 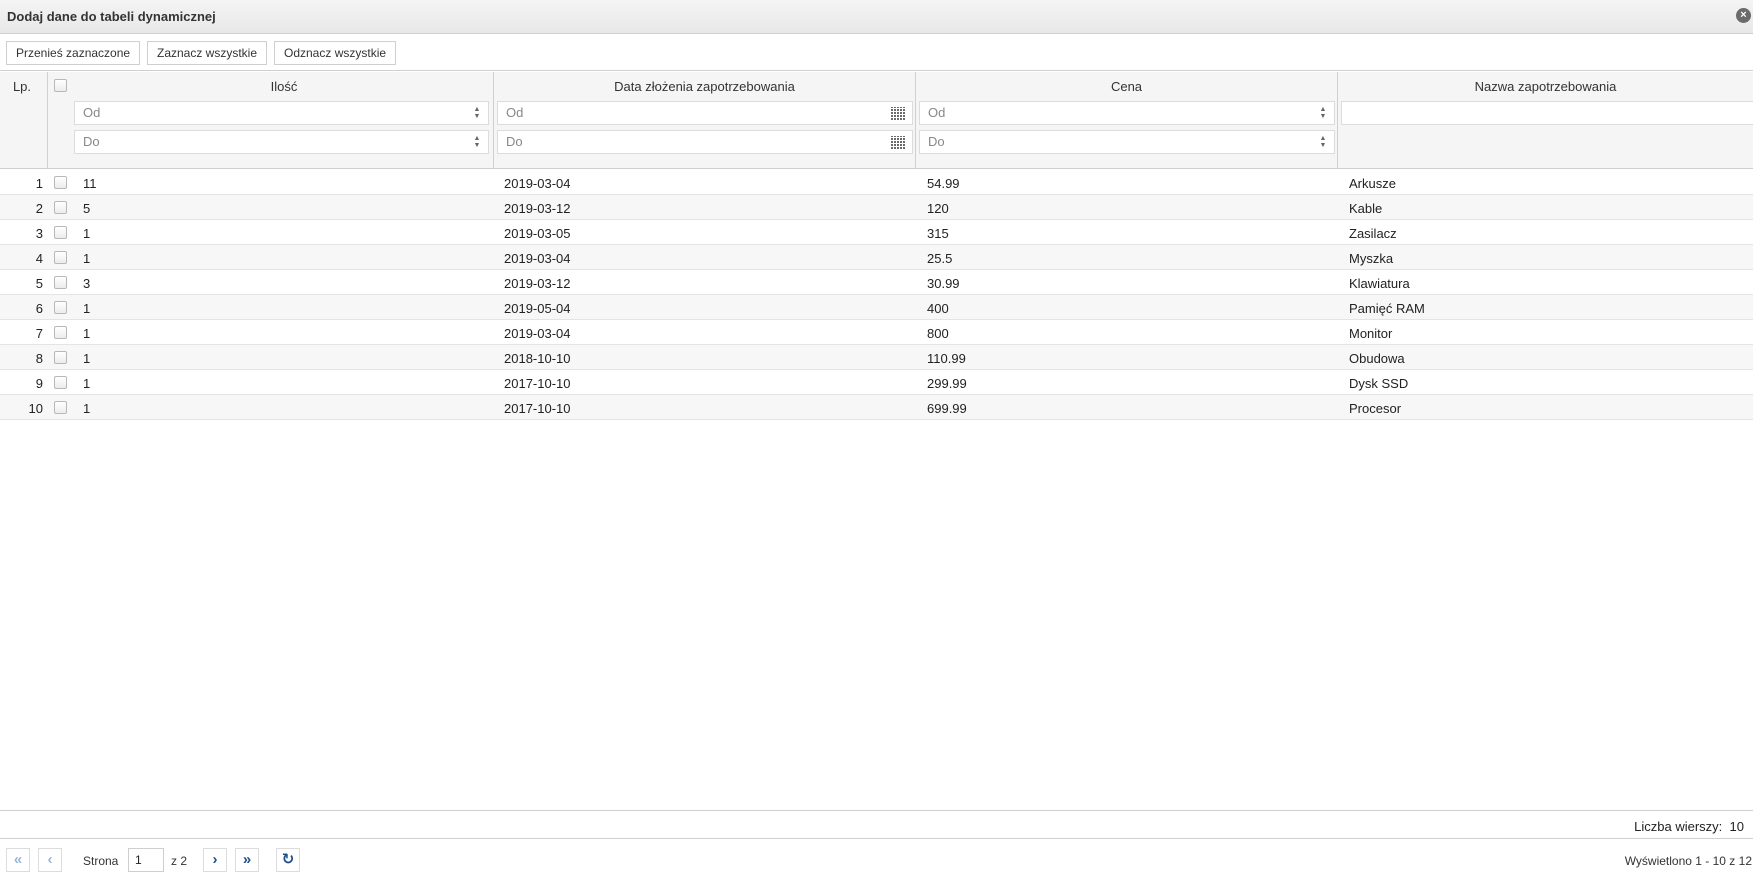 What do you see at coordinates (1387, 308) in the screenshot?
I see `row-name: Pamięć RAM` at bounding box center [1387, 308].